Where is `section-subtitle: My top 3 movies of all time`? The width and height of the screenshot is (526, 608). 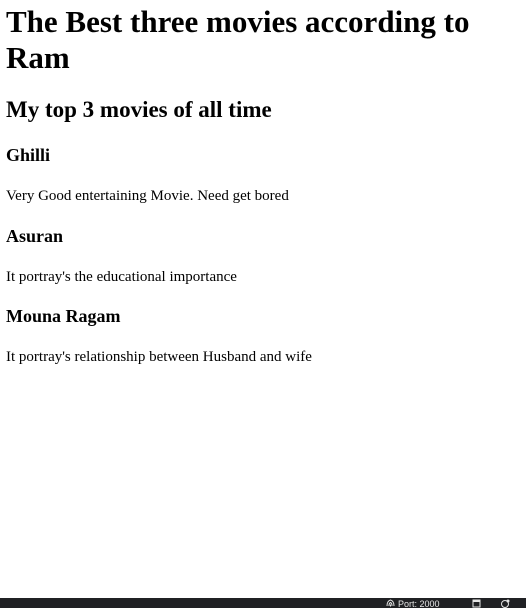
section-subtitle: My top 3 movies of all time is located at coordinates (139, 109).